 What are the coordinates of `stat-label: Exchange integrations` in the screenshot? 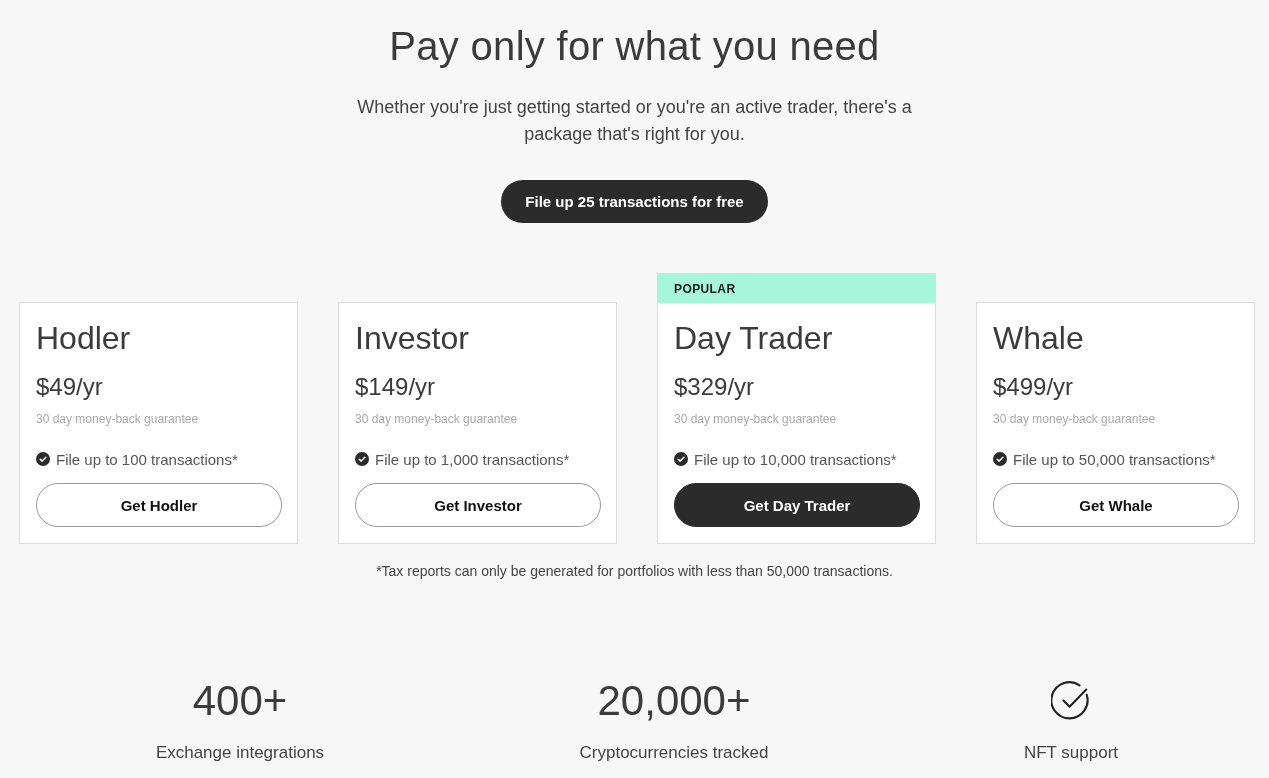 It's located at (240, 753).